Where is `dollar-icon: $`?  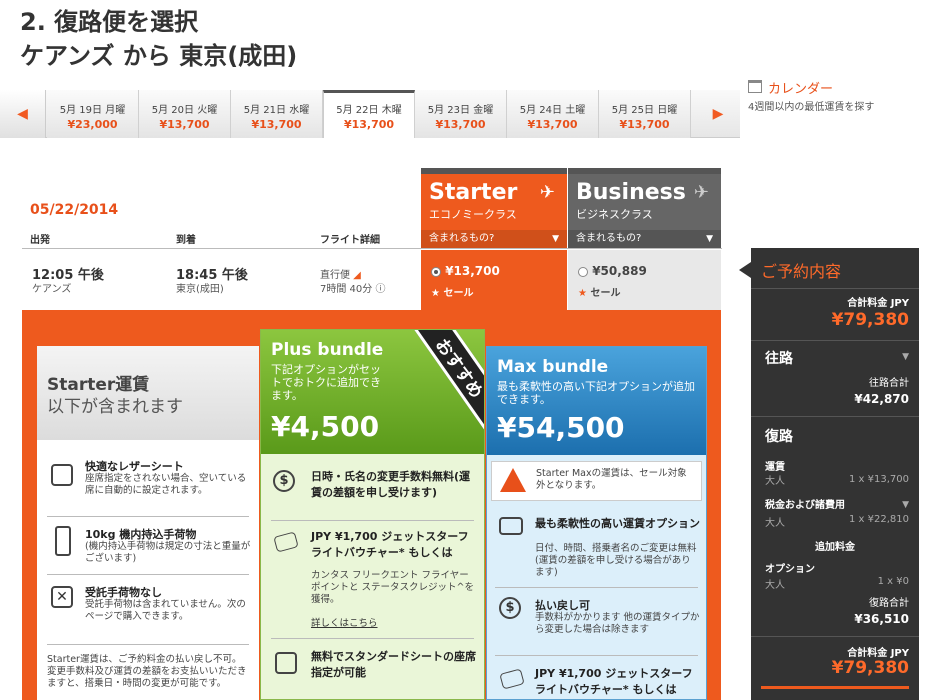
dollar-icon: $ is located at coordinates (284, 481).